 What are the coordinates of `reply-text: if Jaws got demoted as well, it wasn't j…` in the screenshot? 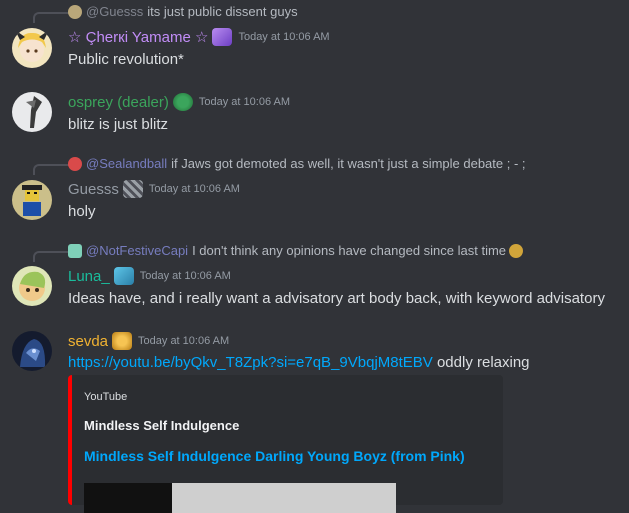 It's located at (348, 163).